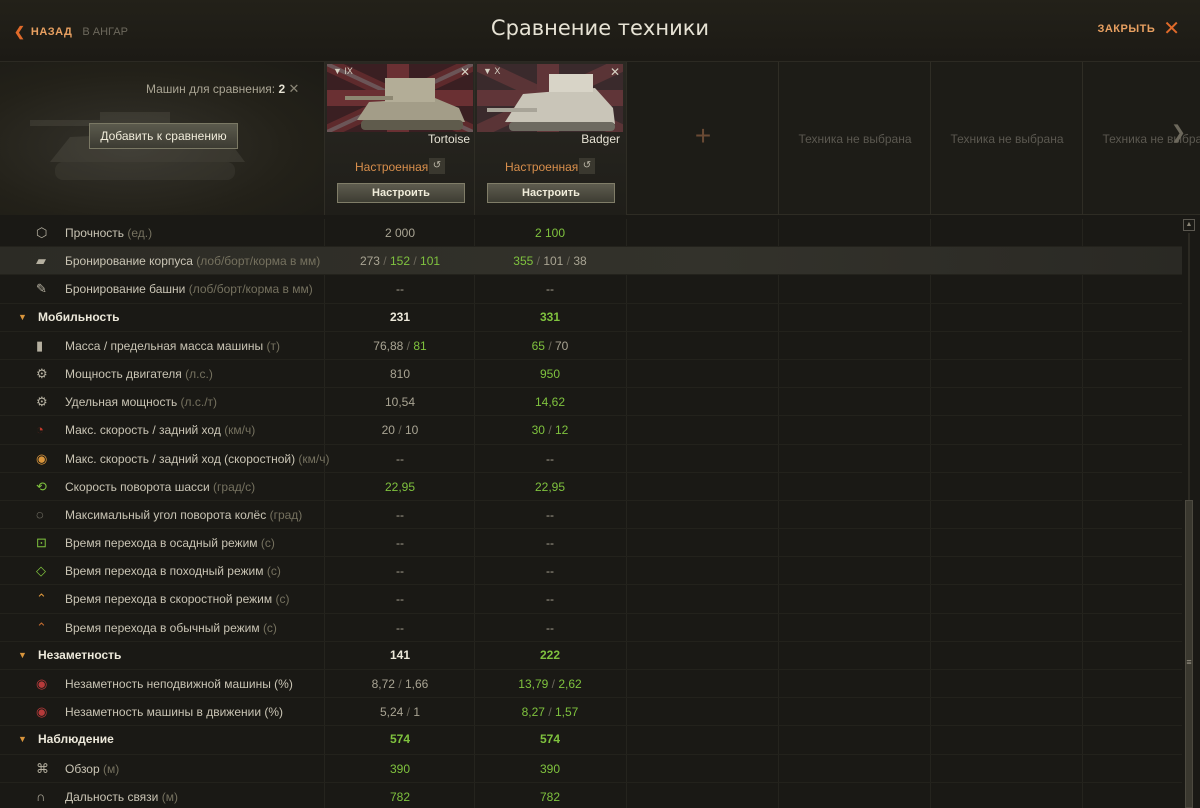 The height and width of the screenshot is (808, 1200). I want to click on value-part: 152, so click(400, 261).